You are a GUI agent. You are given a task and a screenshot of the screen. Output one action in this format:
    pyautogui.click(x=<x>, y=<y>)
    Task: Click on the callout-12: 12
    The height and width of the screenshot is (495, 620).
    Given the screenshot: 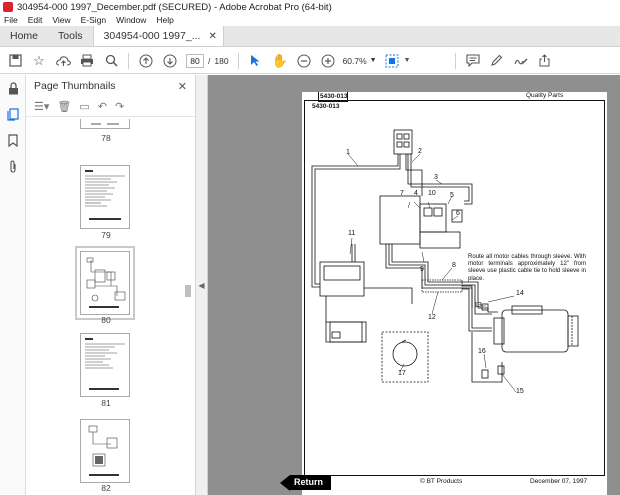 What is the action you would take?
    pyautogui.click(x=432, y=317)
    